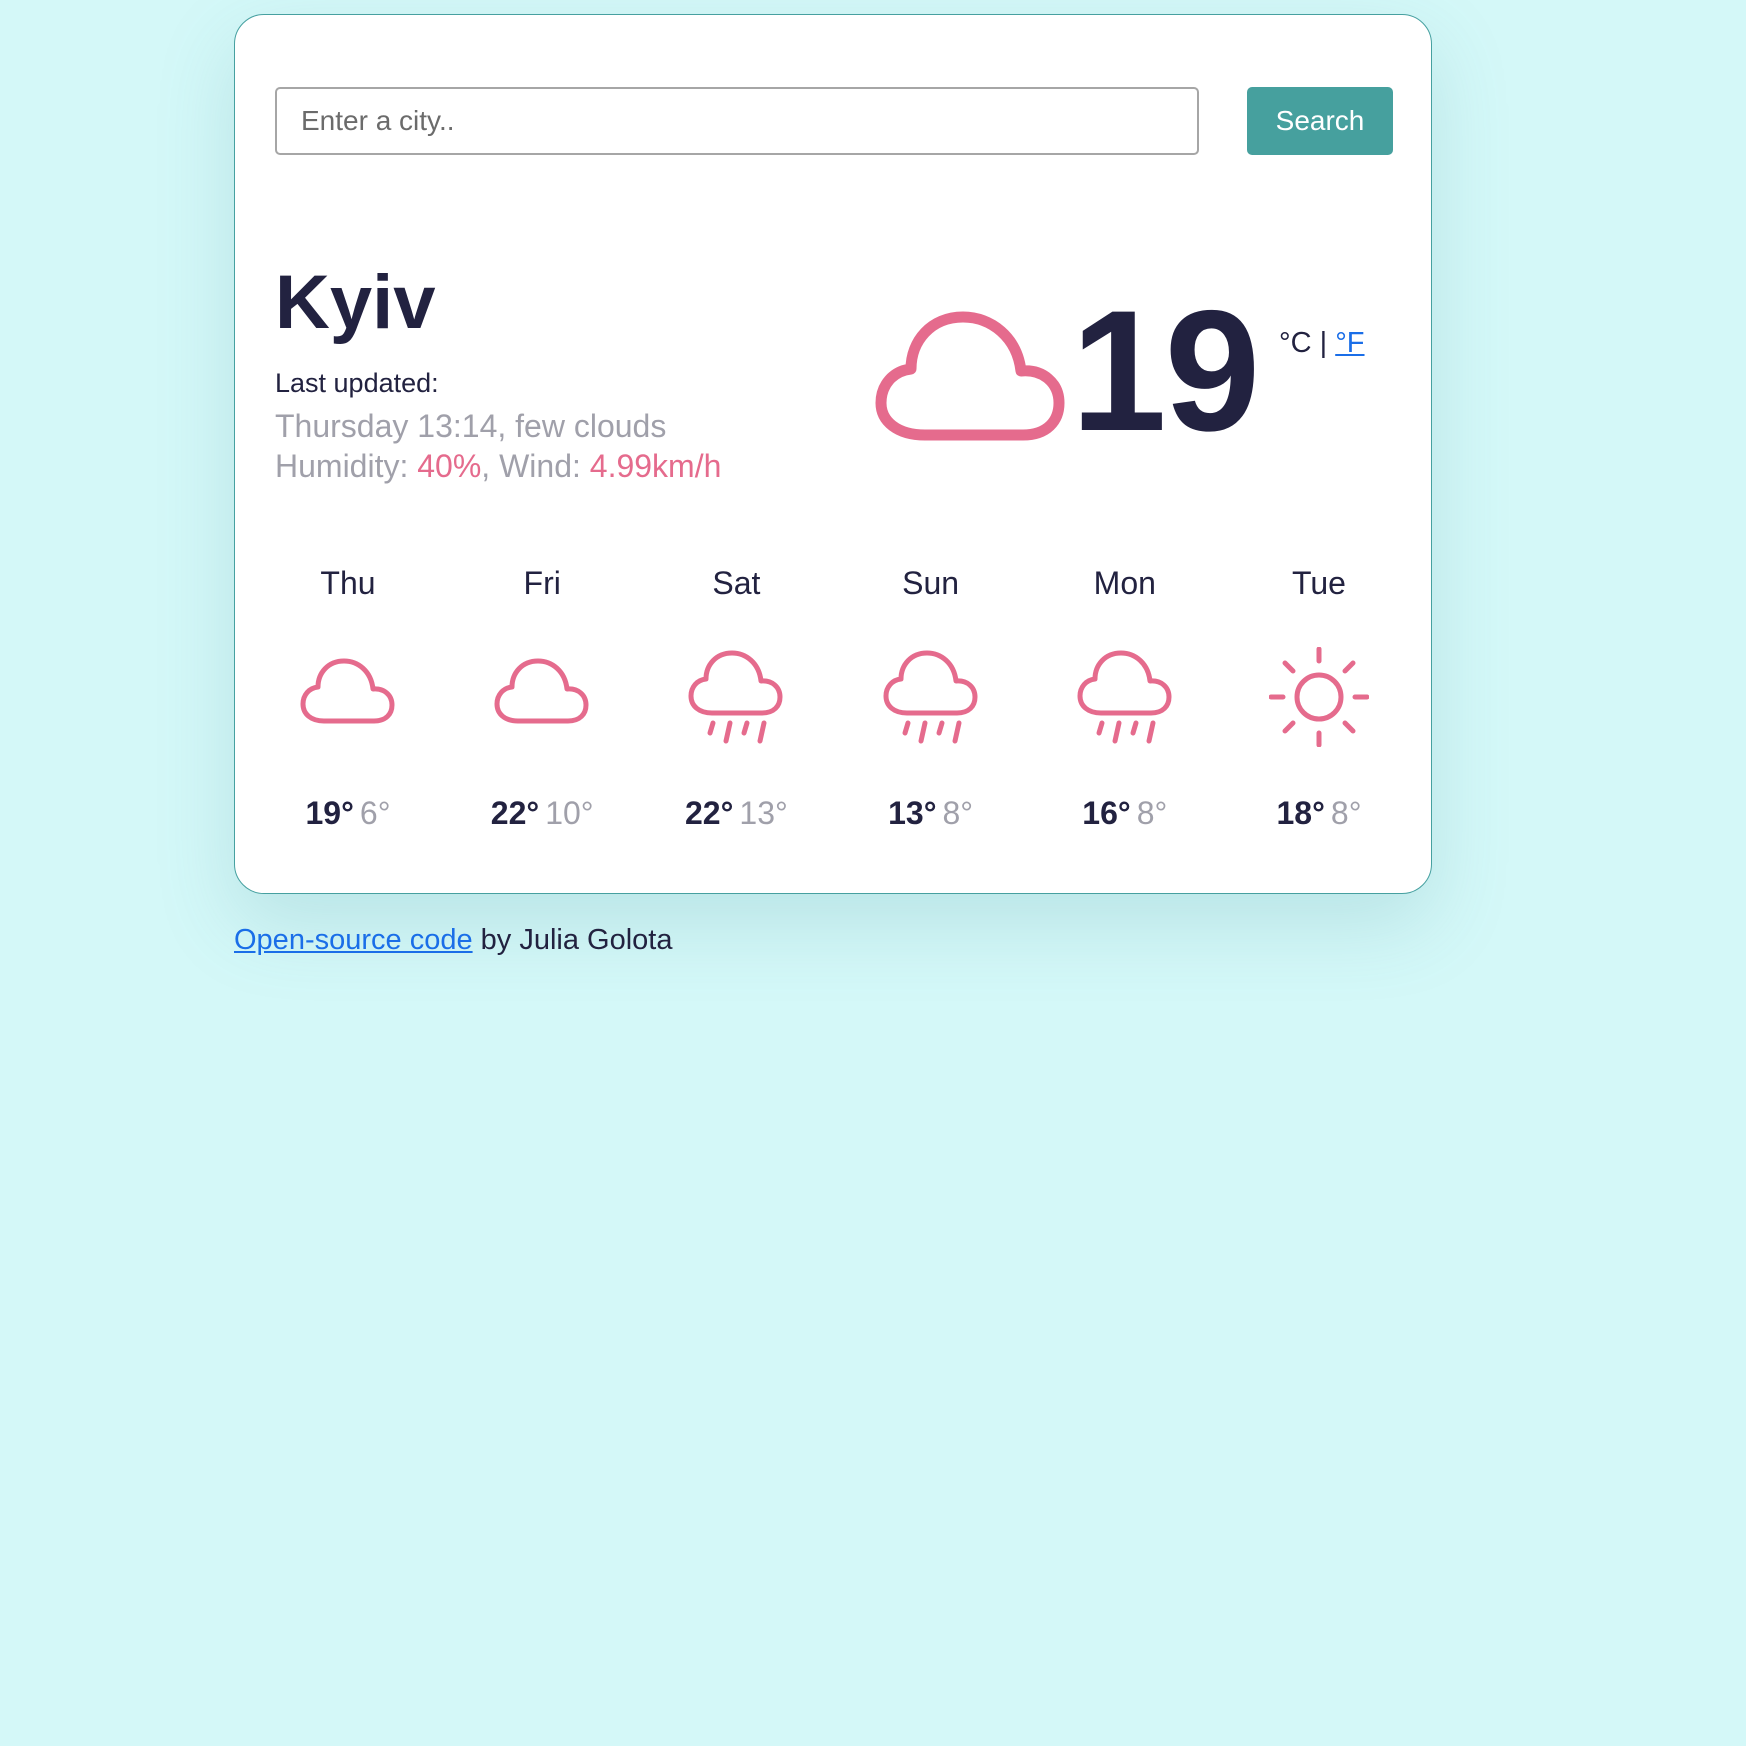 The height and width of the screenshot is (1746, 1746). I want to click on humidity-value: 40%, so click(449, 466).